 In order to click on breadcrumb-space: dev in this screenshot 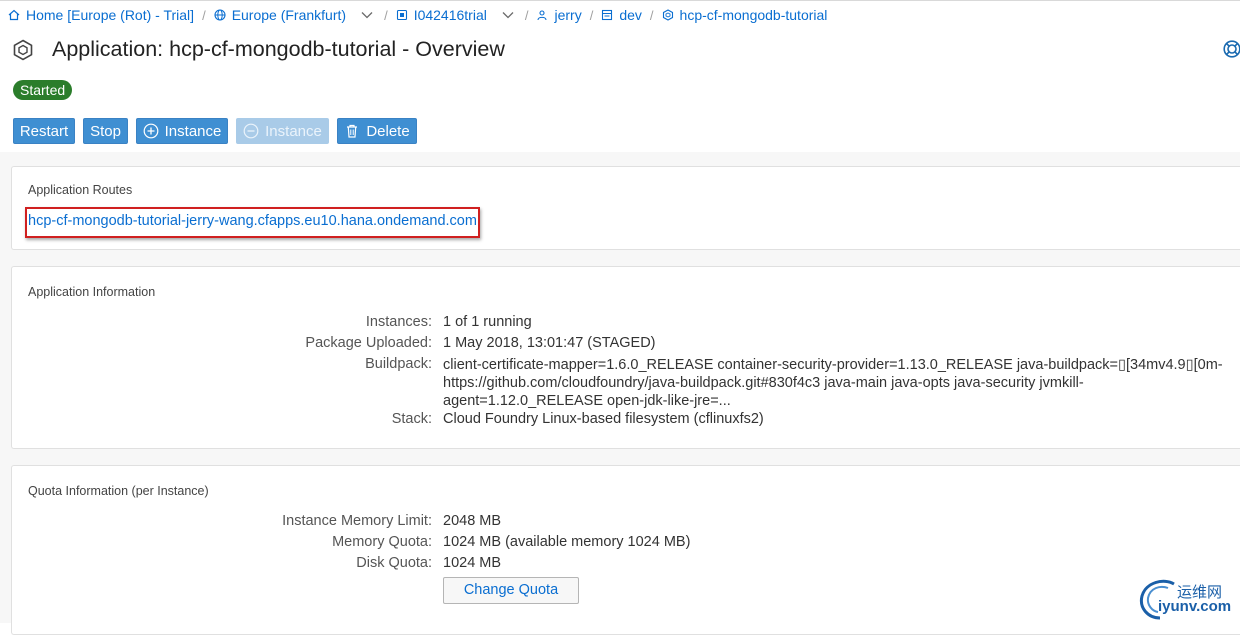, I will do `click(621, 15)`.